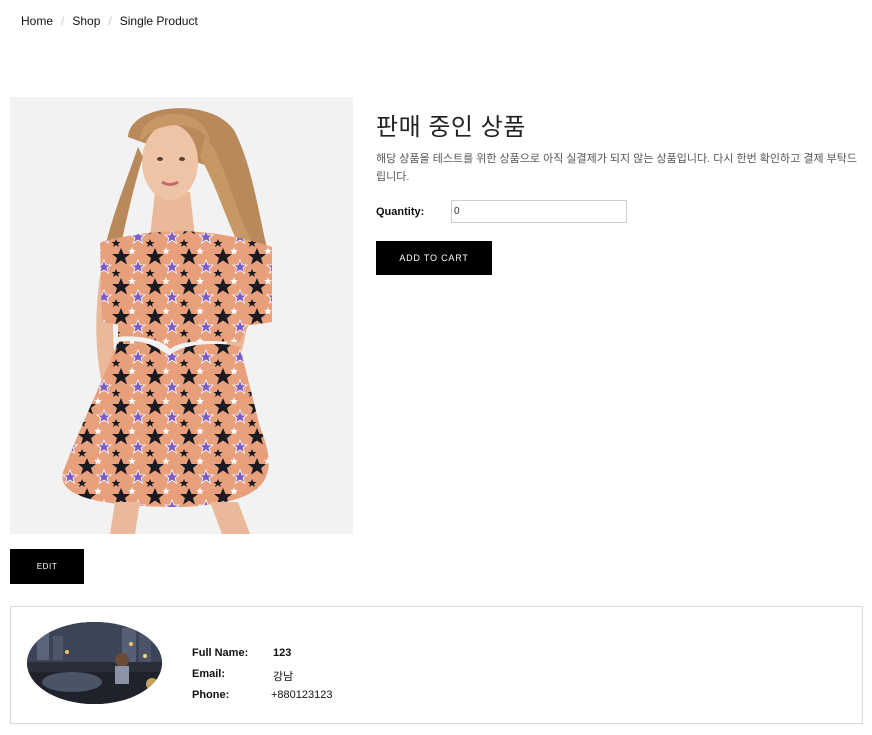  Describe the element at coordinates (47, 566) in the screenshot. I see `edit-button: EDIT` at that location.